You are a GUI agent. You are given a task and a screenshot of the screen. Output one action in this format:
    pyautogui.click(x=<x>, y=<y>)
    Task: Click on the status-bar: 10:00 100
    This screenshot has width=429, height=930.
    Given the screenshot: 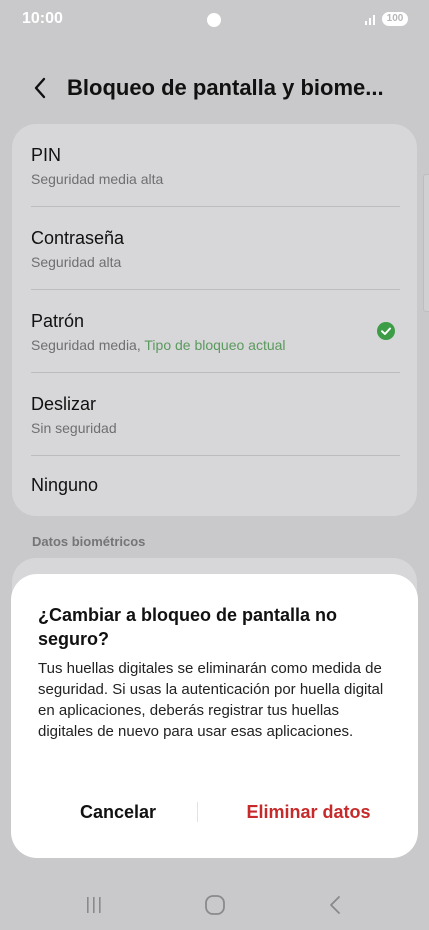 What is the action you would take?
    pyautogui.click(x=214, y=20)
    